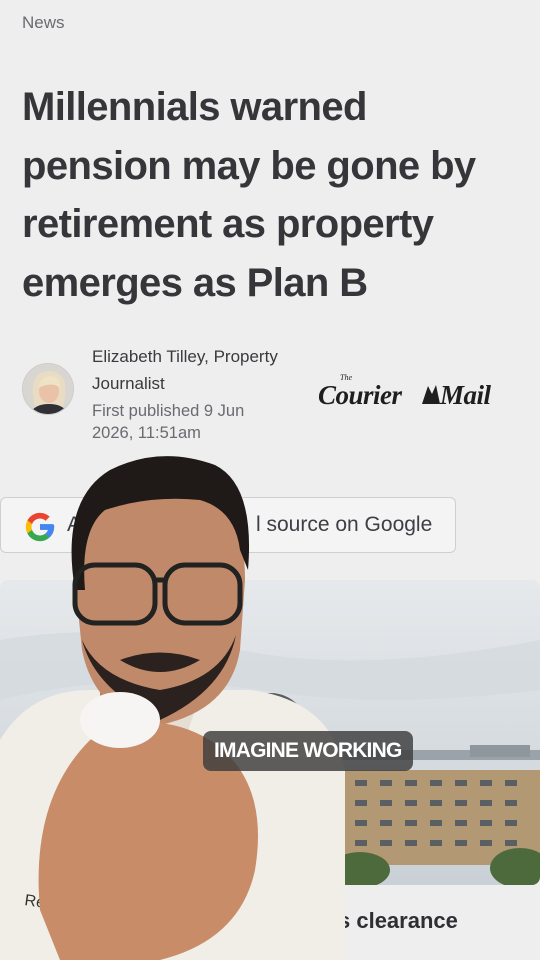 Image resolution: width=540 pixels, height=960 pixels. I want to click on headline-line-2: pension may be gone by, so click(249, 165).